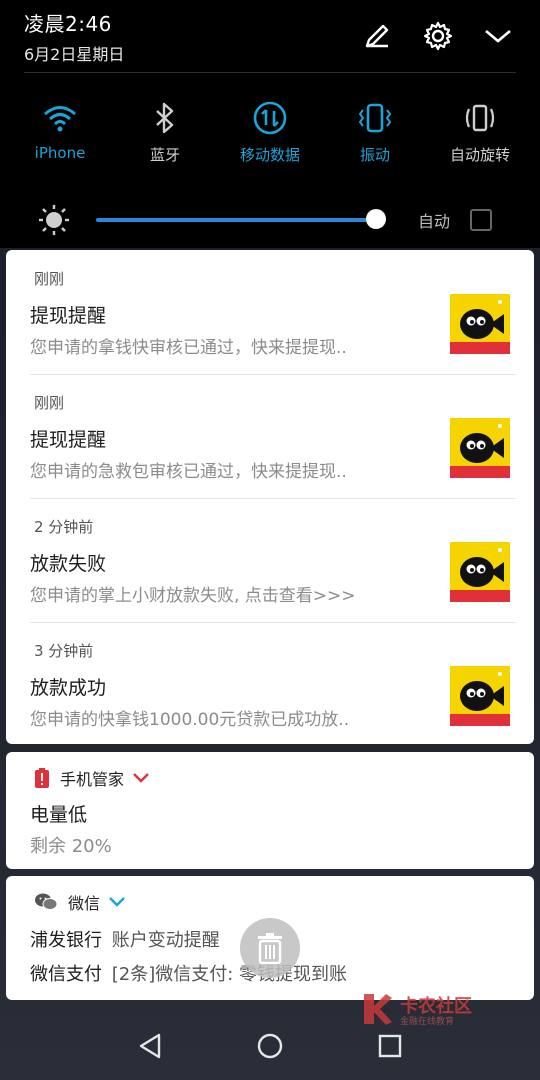 This screenshot has height=1080, width=540. Describe the element at coordinates (84, 903) in the screenshot. I see `app-name: 微信` at that location.